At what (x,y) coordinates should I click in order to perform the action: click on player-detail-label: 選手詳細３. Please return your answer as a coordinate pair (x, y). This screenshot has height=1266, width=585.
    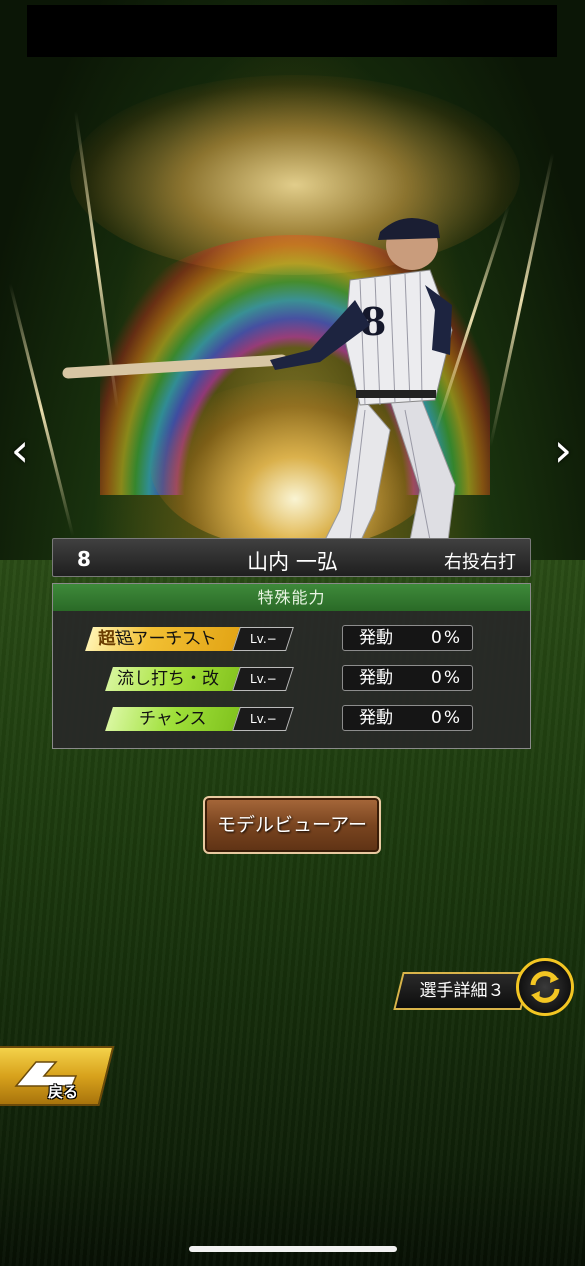
    Looking at the image, I should click on (462, 991).